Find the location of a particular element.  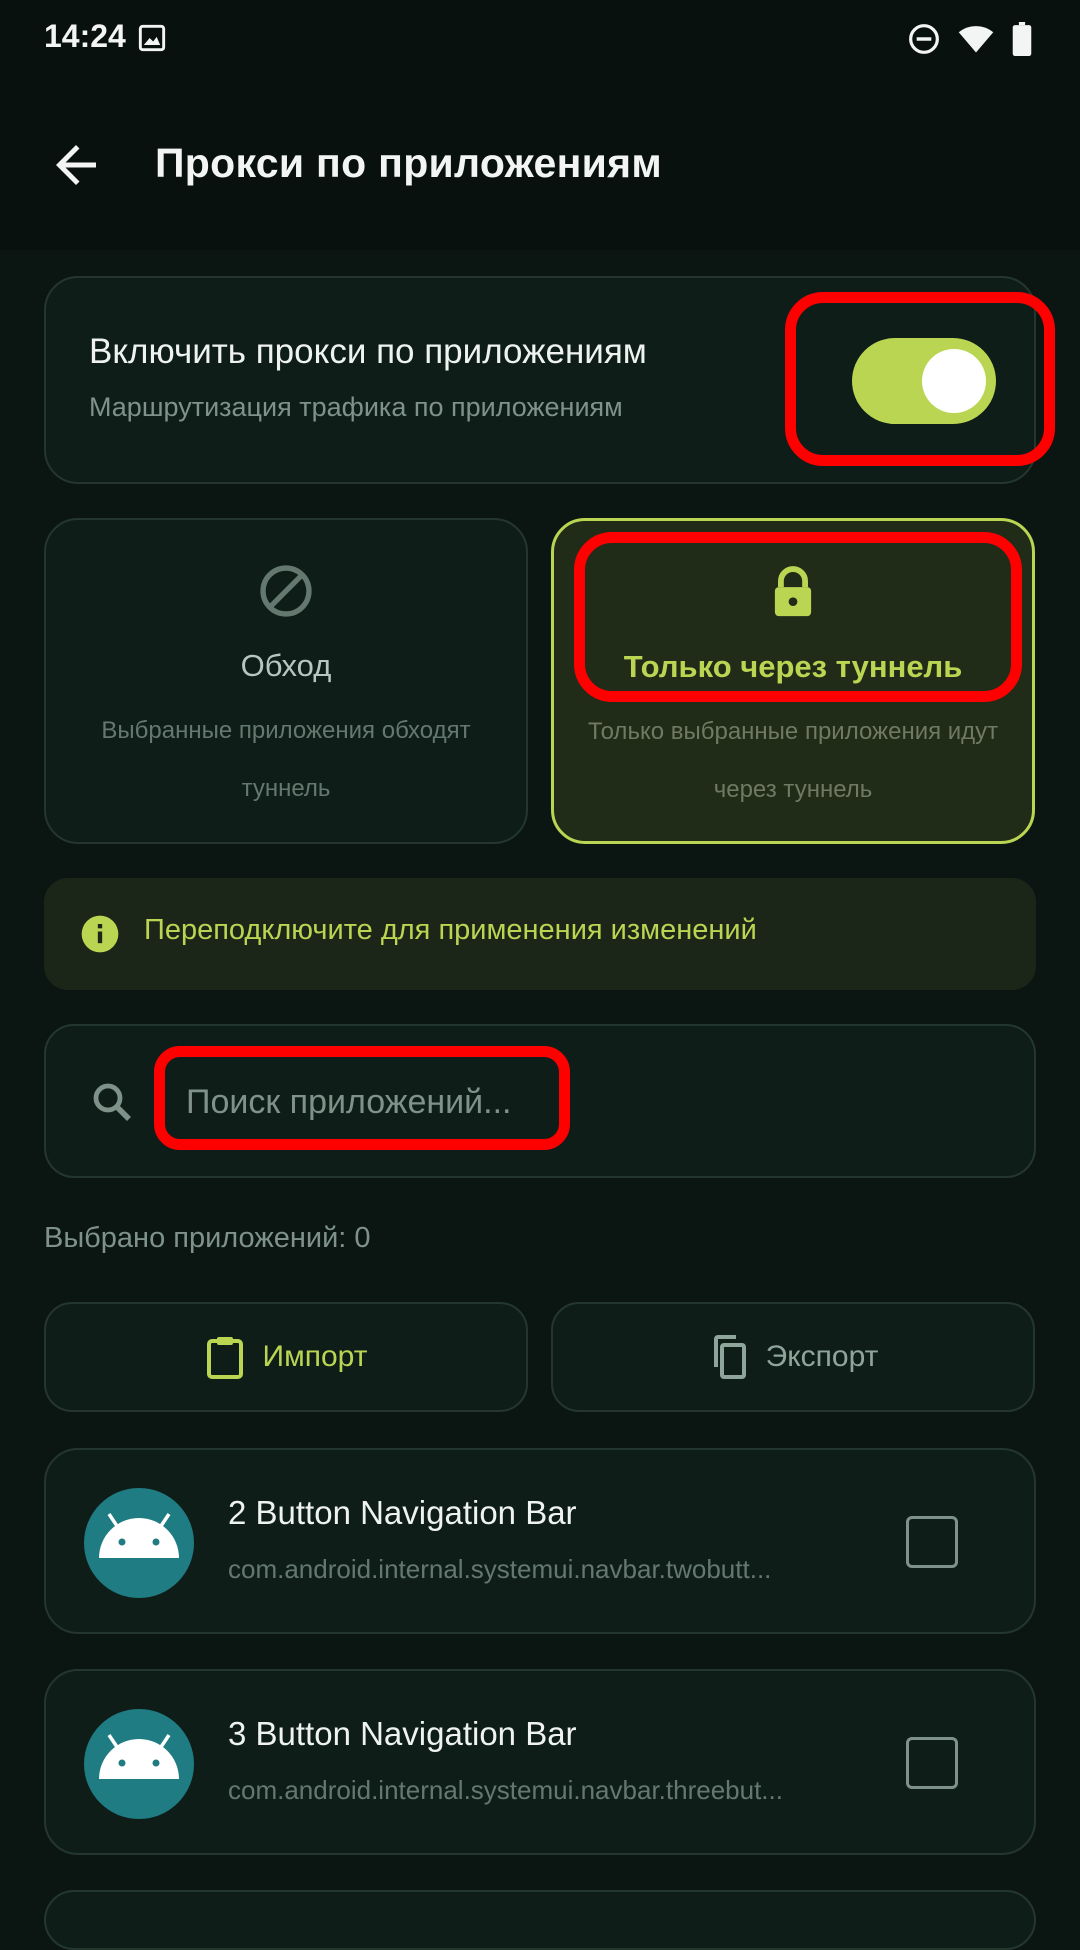

highlight-tunnel-mode is located at coordinates (798, 617).